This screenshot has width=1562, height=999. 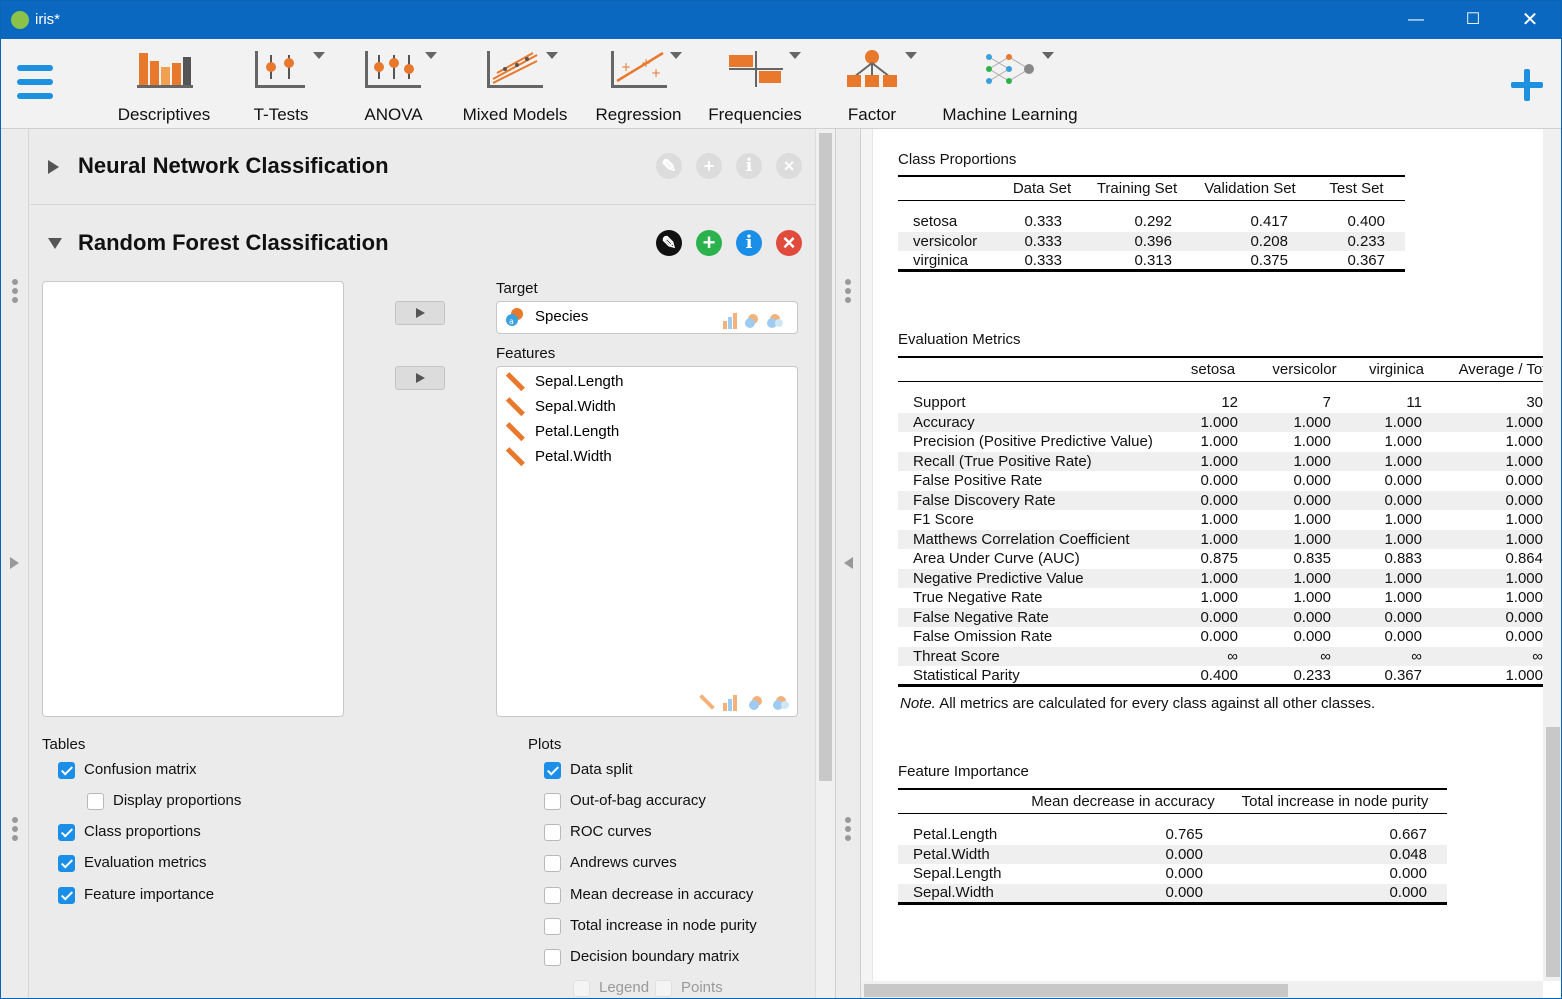 What do you see at coordinates (650, 928) in the screenshot?
I see `total-increase-node-purity-checkbox: Total increase in node purity` at bounding box center [650, 928].